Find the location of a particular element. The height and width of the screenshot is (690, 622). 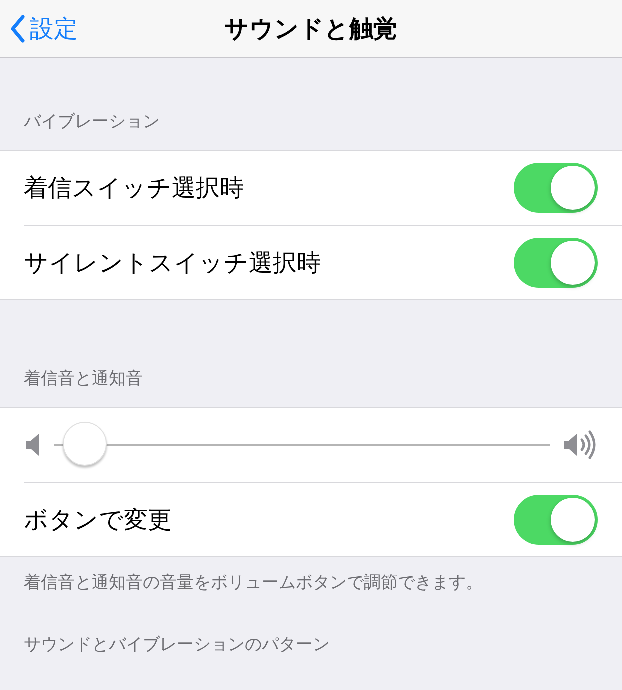

setting-label: ボタンで変更 is located at coordinates (98, 520).